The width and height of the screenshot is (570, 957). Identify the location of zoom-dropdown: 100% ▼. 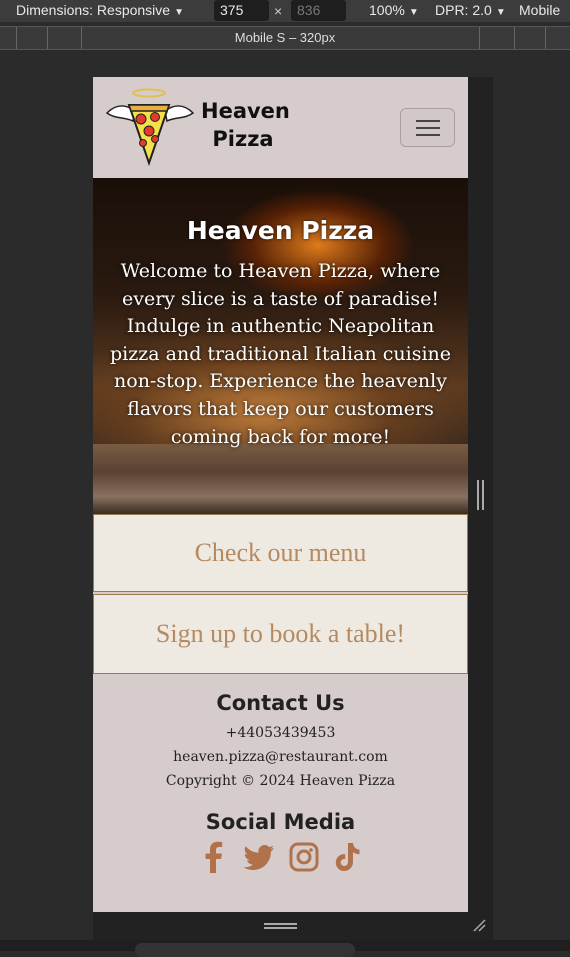
(394, 10).